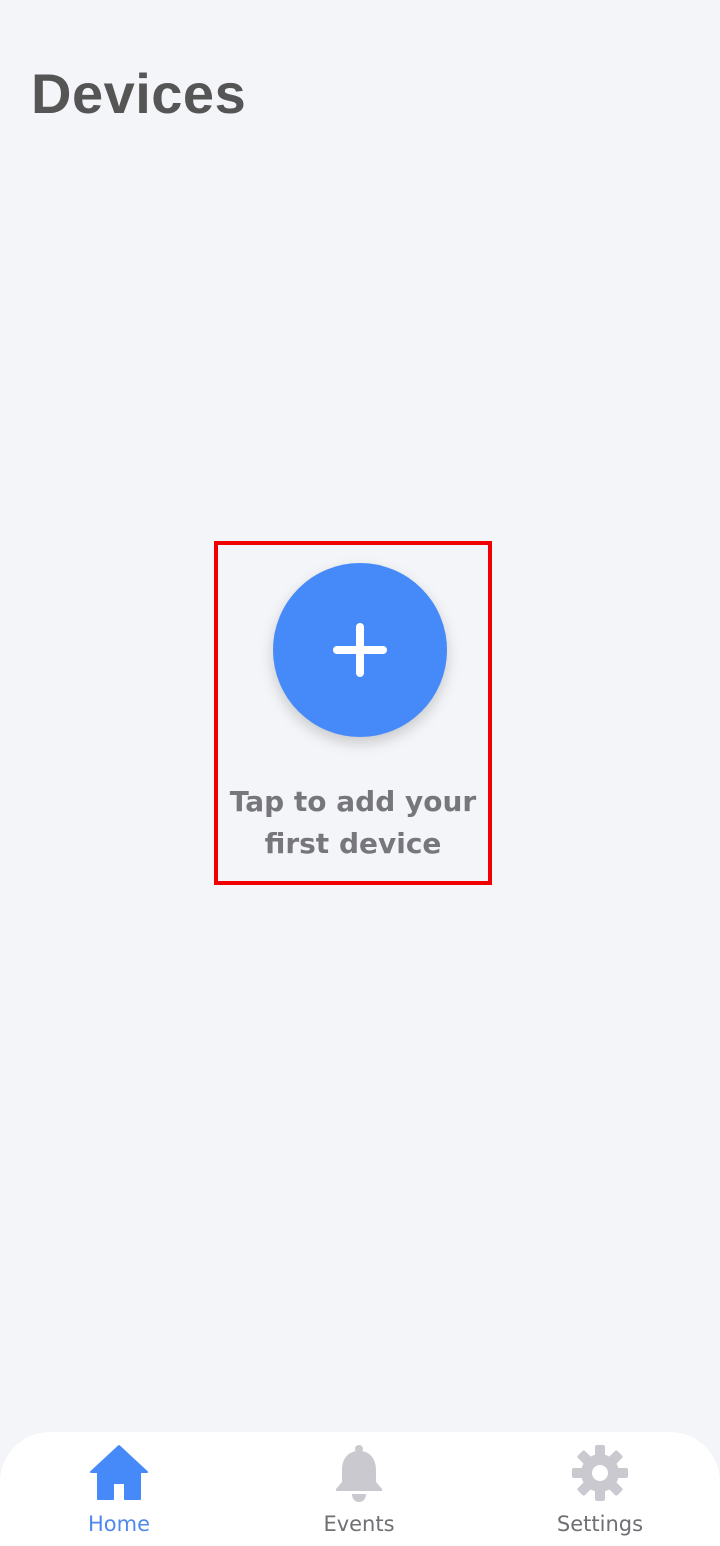  What do you see at coordinates (139, 93) in the screenshot?
I see `page-title: Devices` at bounding box center [139, 93].